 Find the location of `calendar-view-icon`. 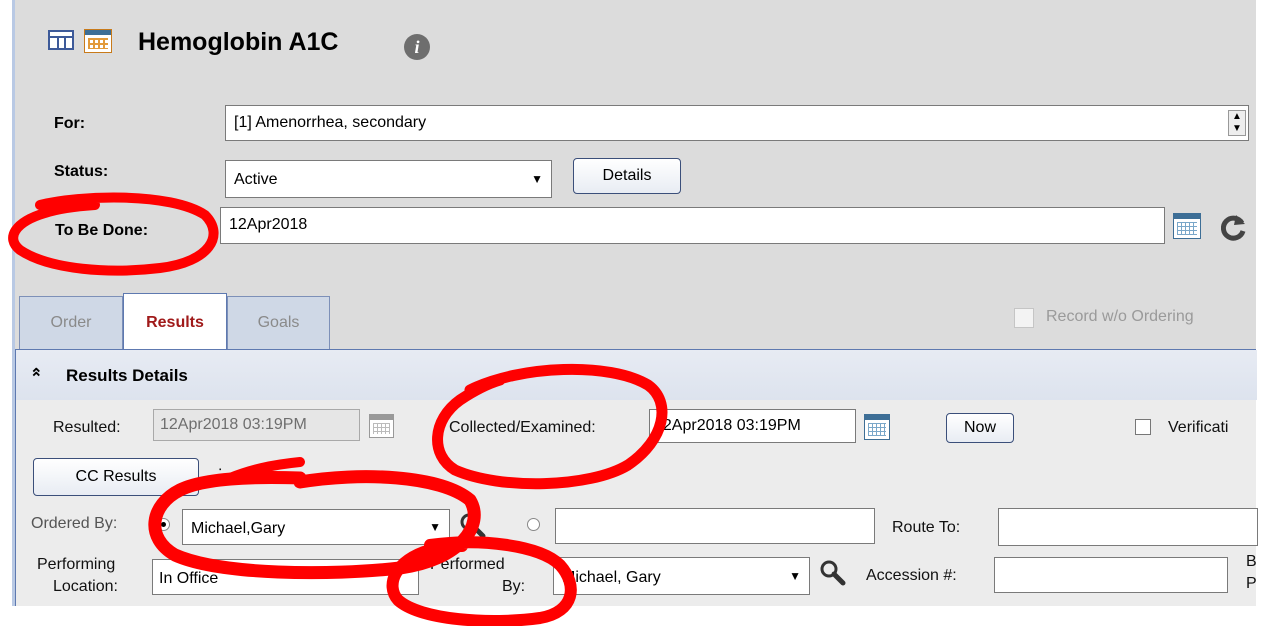

calendar-view-icon is located at coordinates (98, 41).